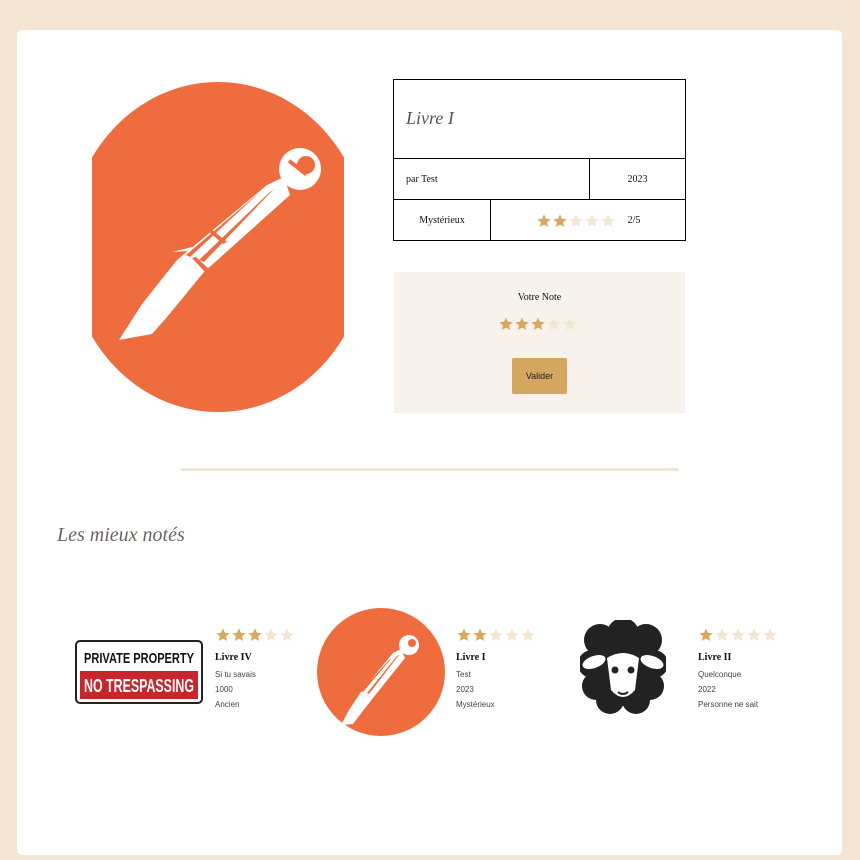  Describe the element at coordinates (539, 376) in the screenshot. I see `submit-vote-button: Valider` at that location.